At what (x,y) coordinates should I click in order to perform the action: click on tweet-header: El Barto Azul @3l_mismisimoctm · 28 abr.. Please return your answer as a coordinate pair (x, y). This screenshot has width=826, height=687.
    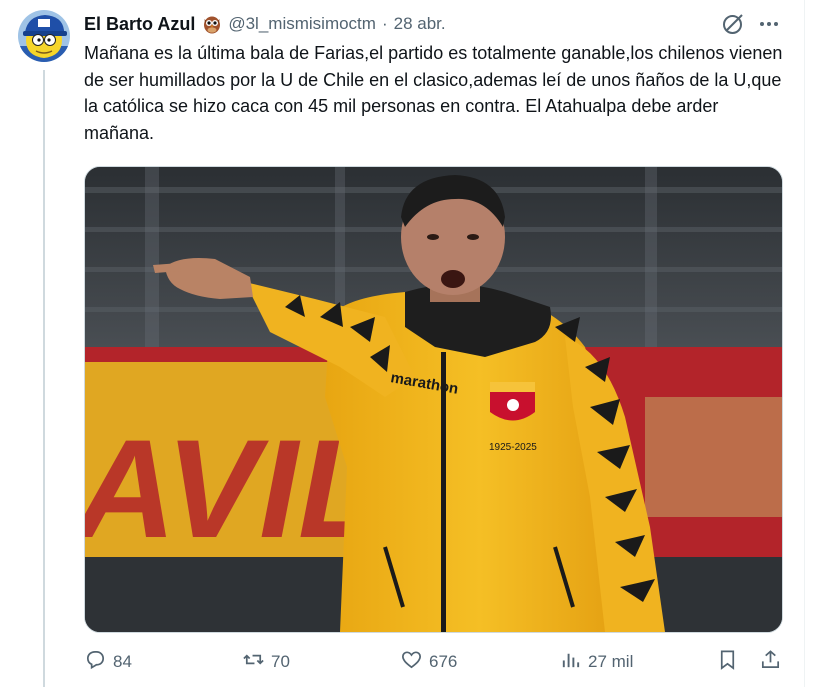
    Looking at the image, I should click on (265, 24).